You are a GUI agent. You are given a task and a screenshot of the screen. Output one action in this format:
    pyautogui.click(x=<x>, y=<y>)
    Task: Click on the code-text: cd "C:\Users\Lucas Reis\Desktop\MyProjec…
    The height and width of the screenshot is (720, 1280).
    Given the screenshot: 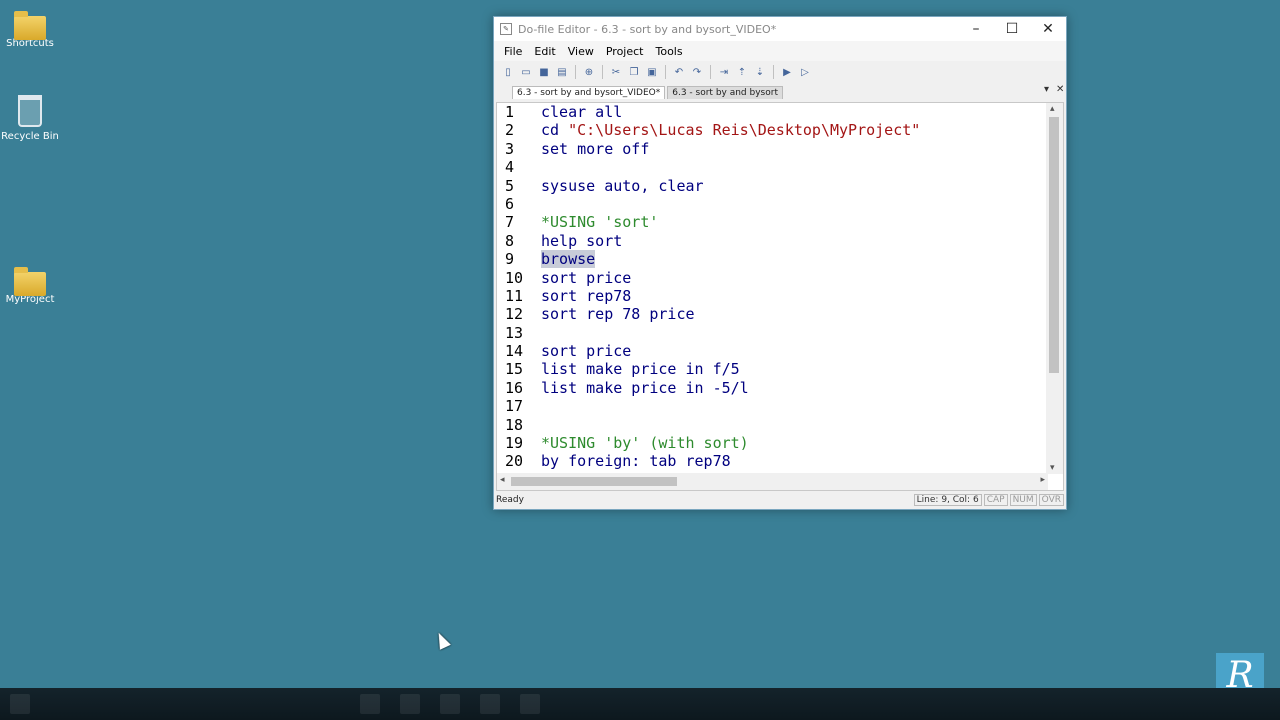 What is the action you would take?
    pyautogui.click(x=731, y=130)
    